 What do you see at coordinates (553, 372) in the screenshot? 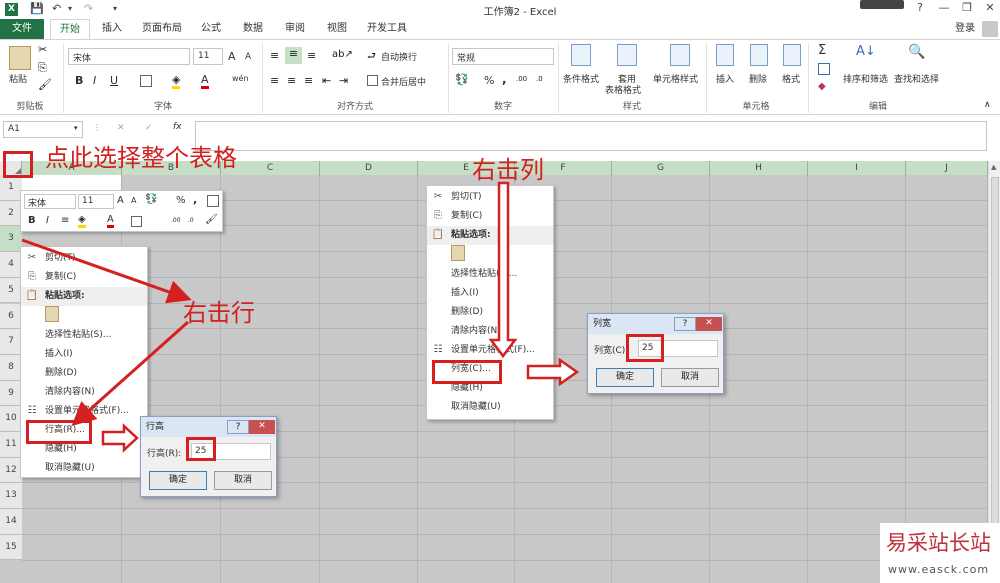
I see `hollow-arrow-column-dialog` at bounding box center [553, 372].